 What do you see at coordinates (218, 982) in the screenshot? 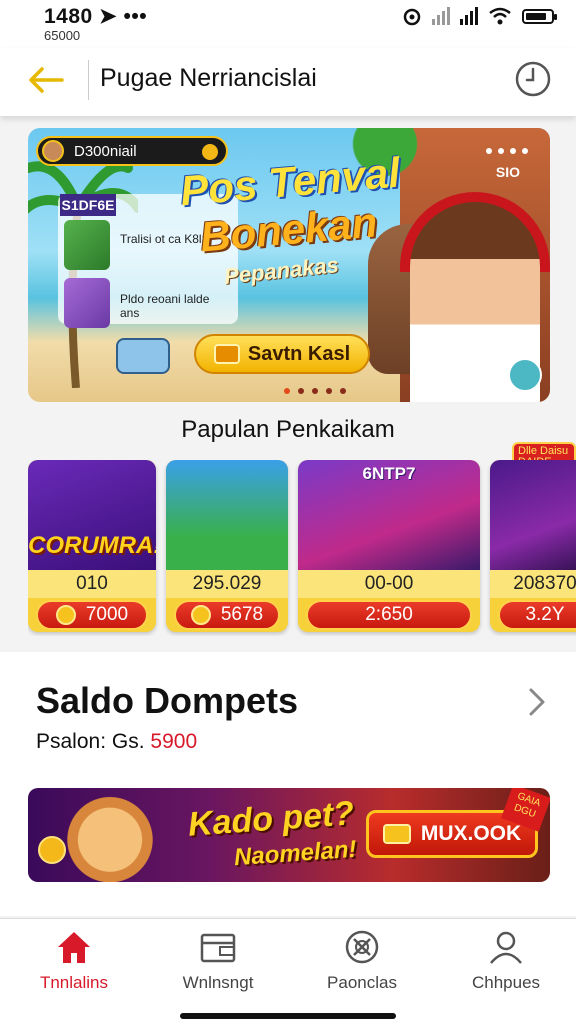
I see `nav-label: Wnlnsngt` at bounding box center [218, 982].